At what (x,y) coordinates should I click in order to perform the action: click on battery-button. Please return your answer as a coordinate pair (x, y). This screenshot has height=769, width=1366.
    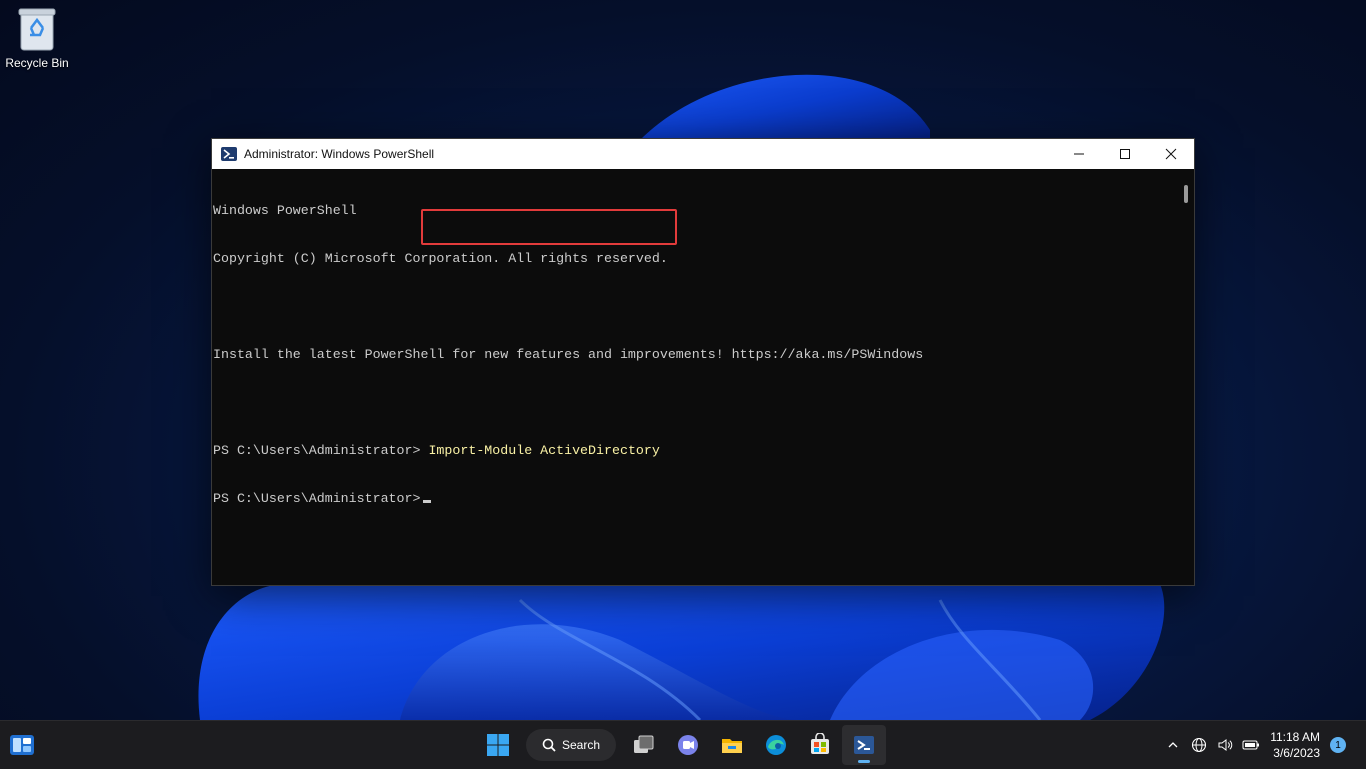
    Looking at the image, I should click on (1251, 745).